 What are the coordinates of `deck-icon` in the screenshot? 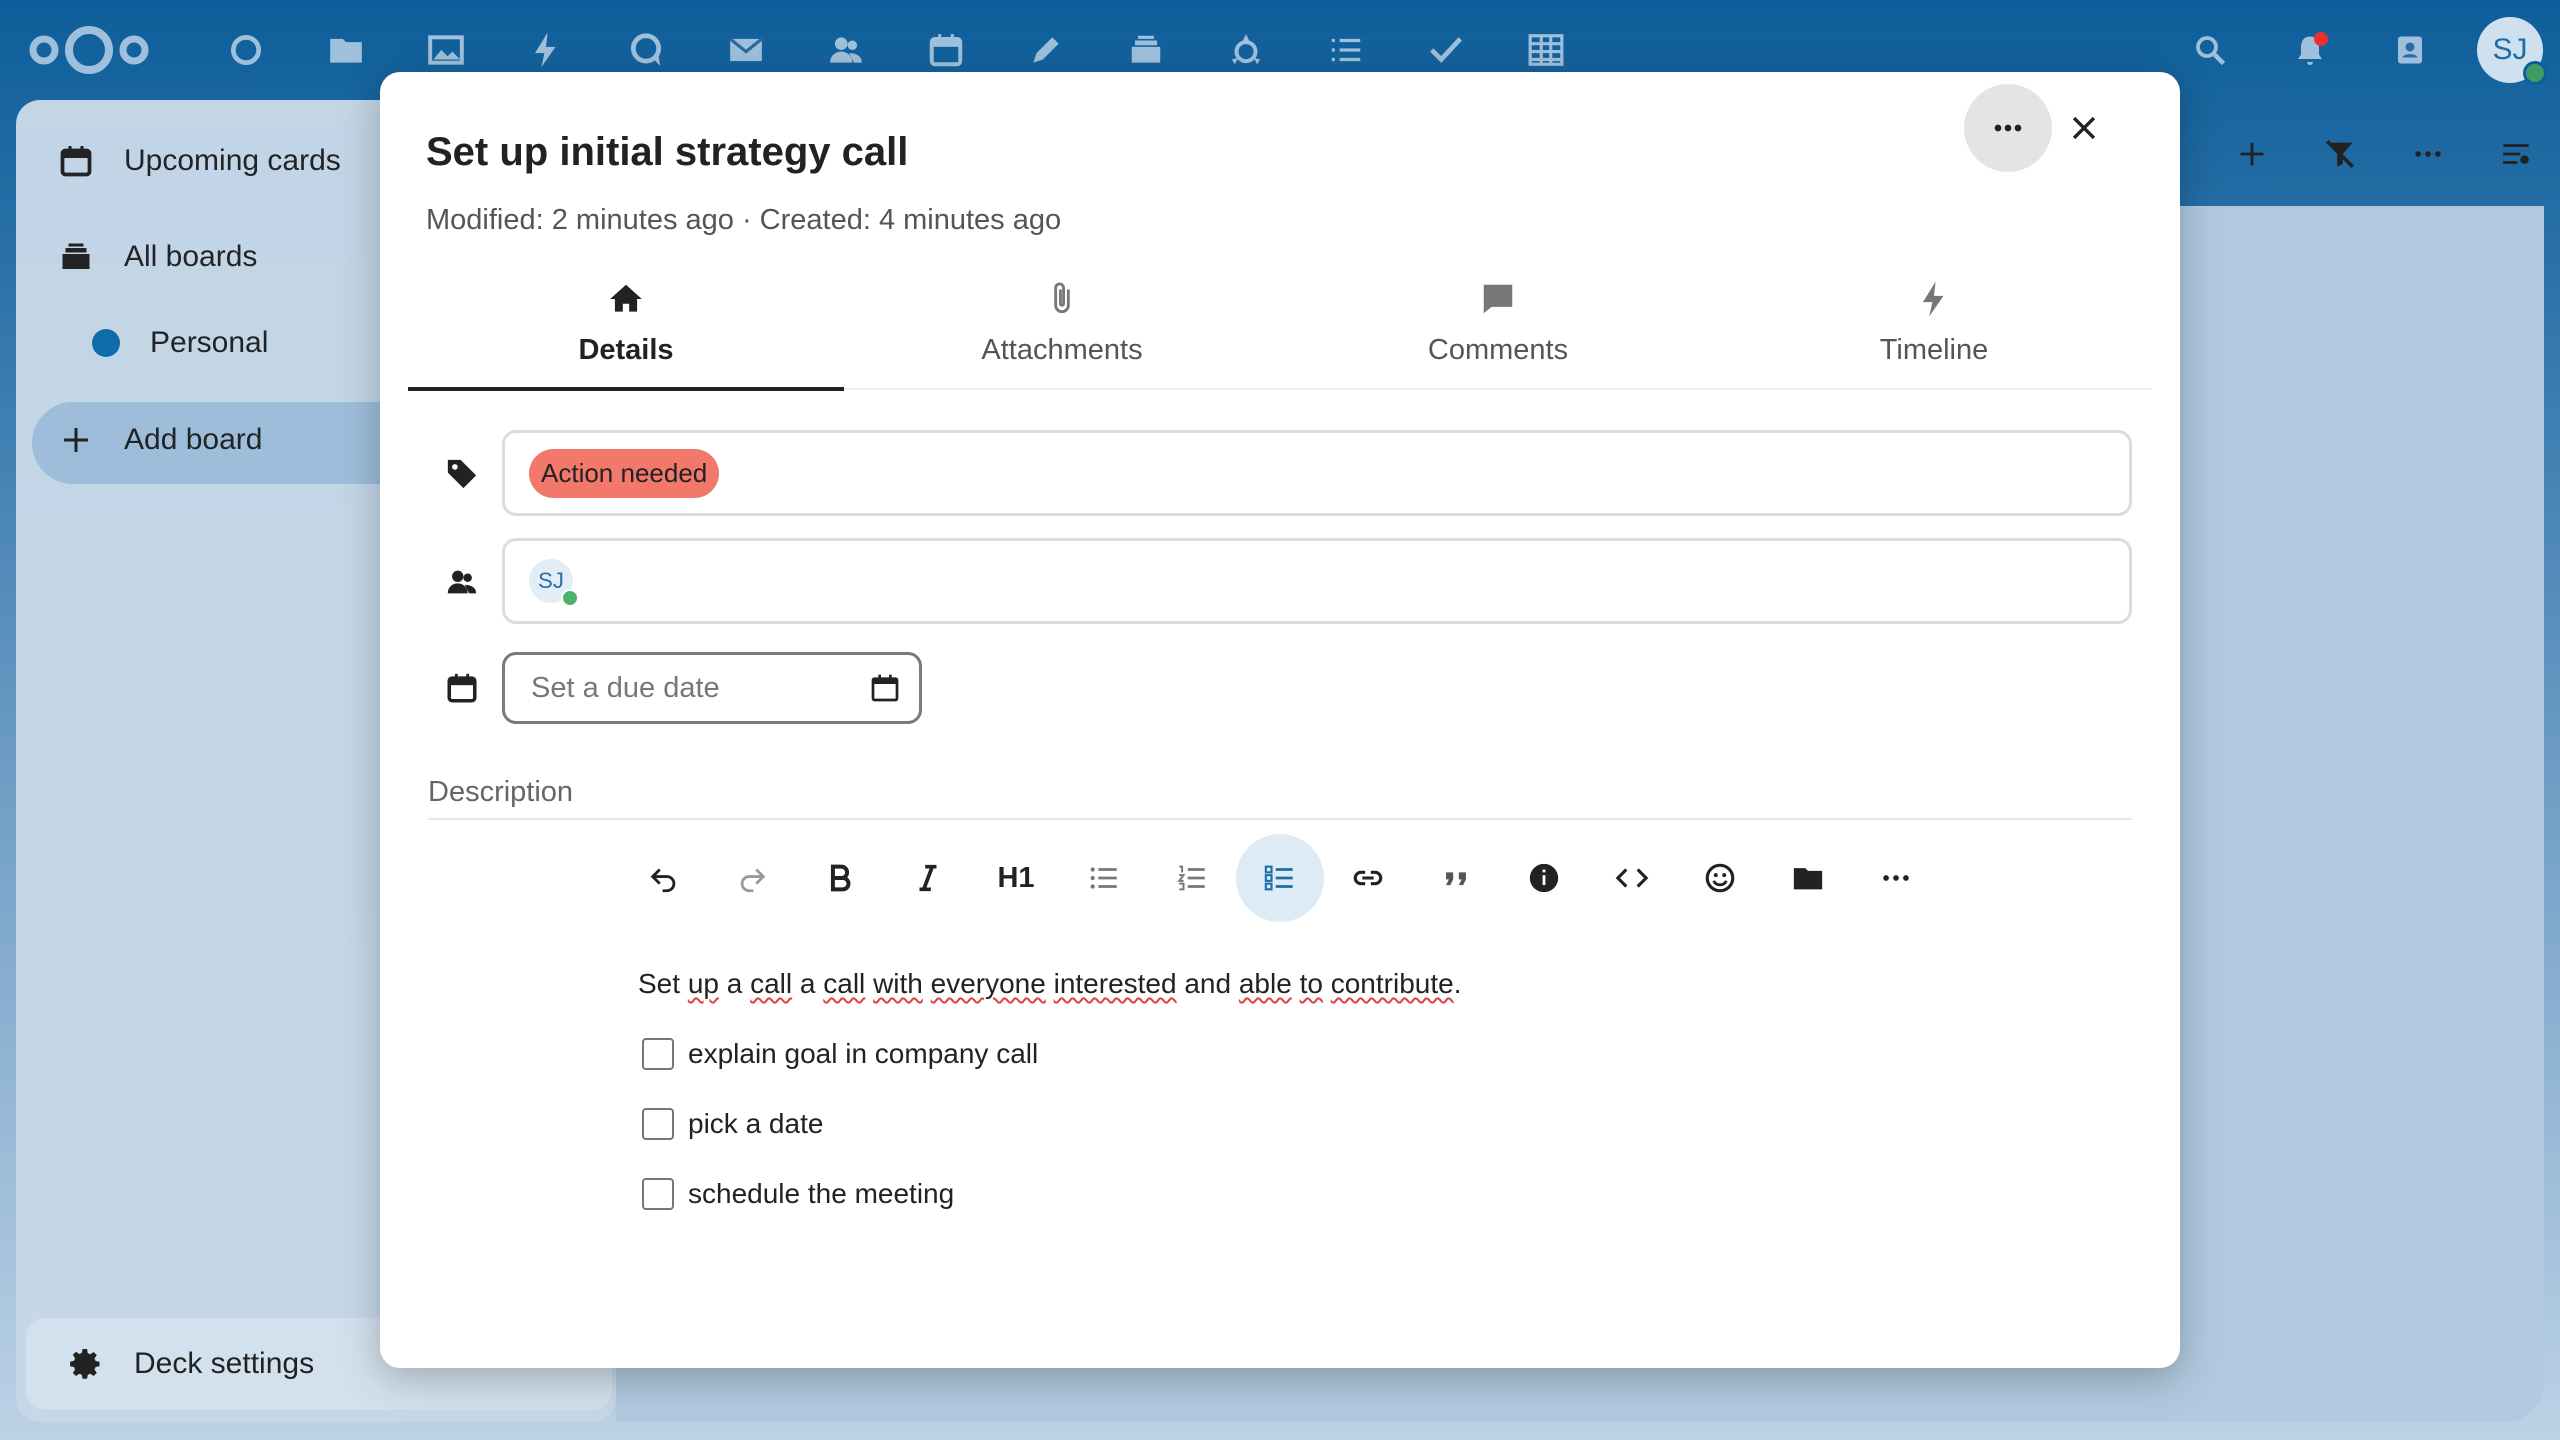 It's located at (1146, 50).